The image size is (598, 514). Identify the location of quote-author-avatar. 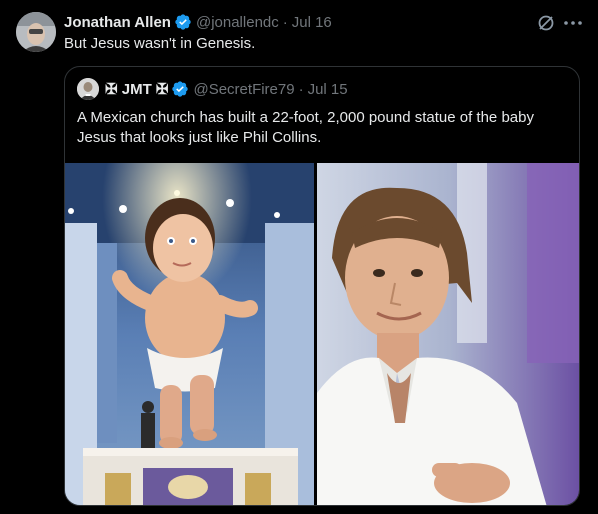
(88, 89).